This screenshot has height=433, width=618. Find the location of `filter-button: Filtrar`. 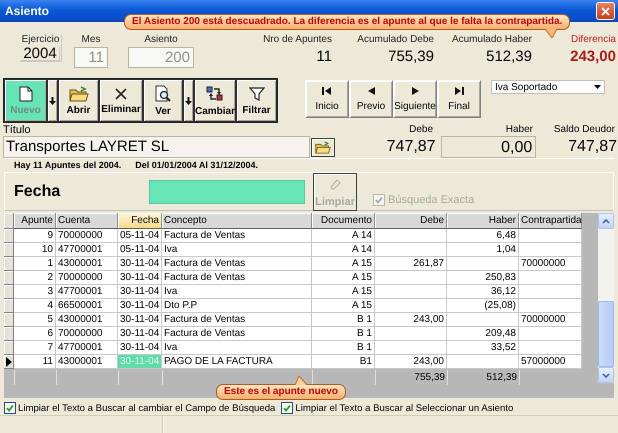

filter-button: Filtrar is located at coordinates (256, 100).